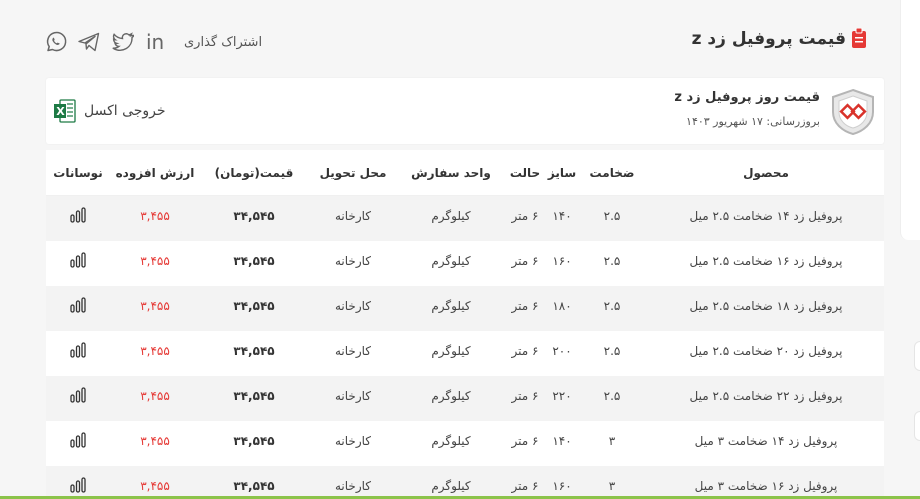 The height and width of the screenshot is (499, 920). What do you see at coordinates (89, 42) in the screenshot?
I see `telegram-icon` at bounding box center [89, 42].